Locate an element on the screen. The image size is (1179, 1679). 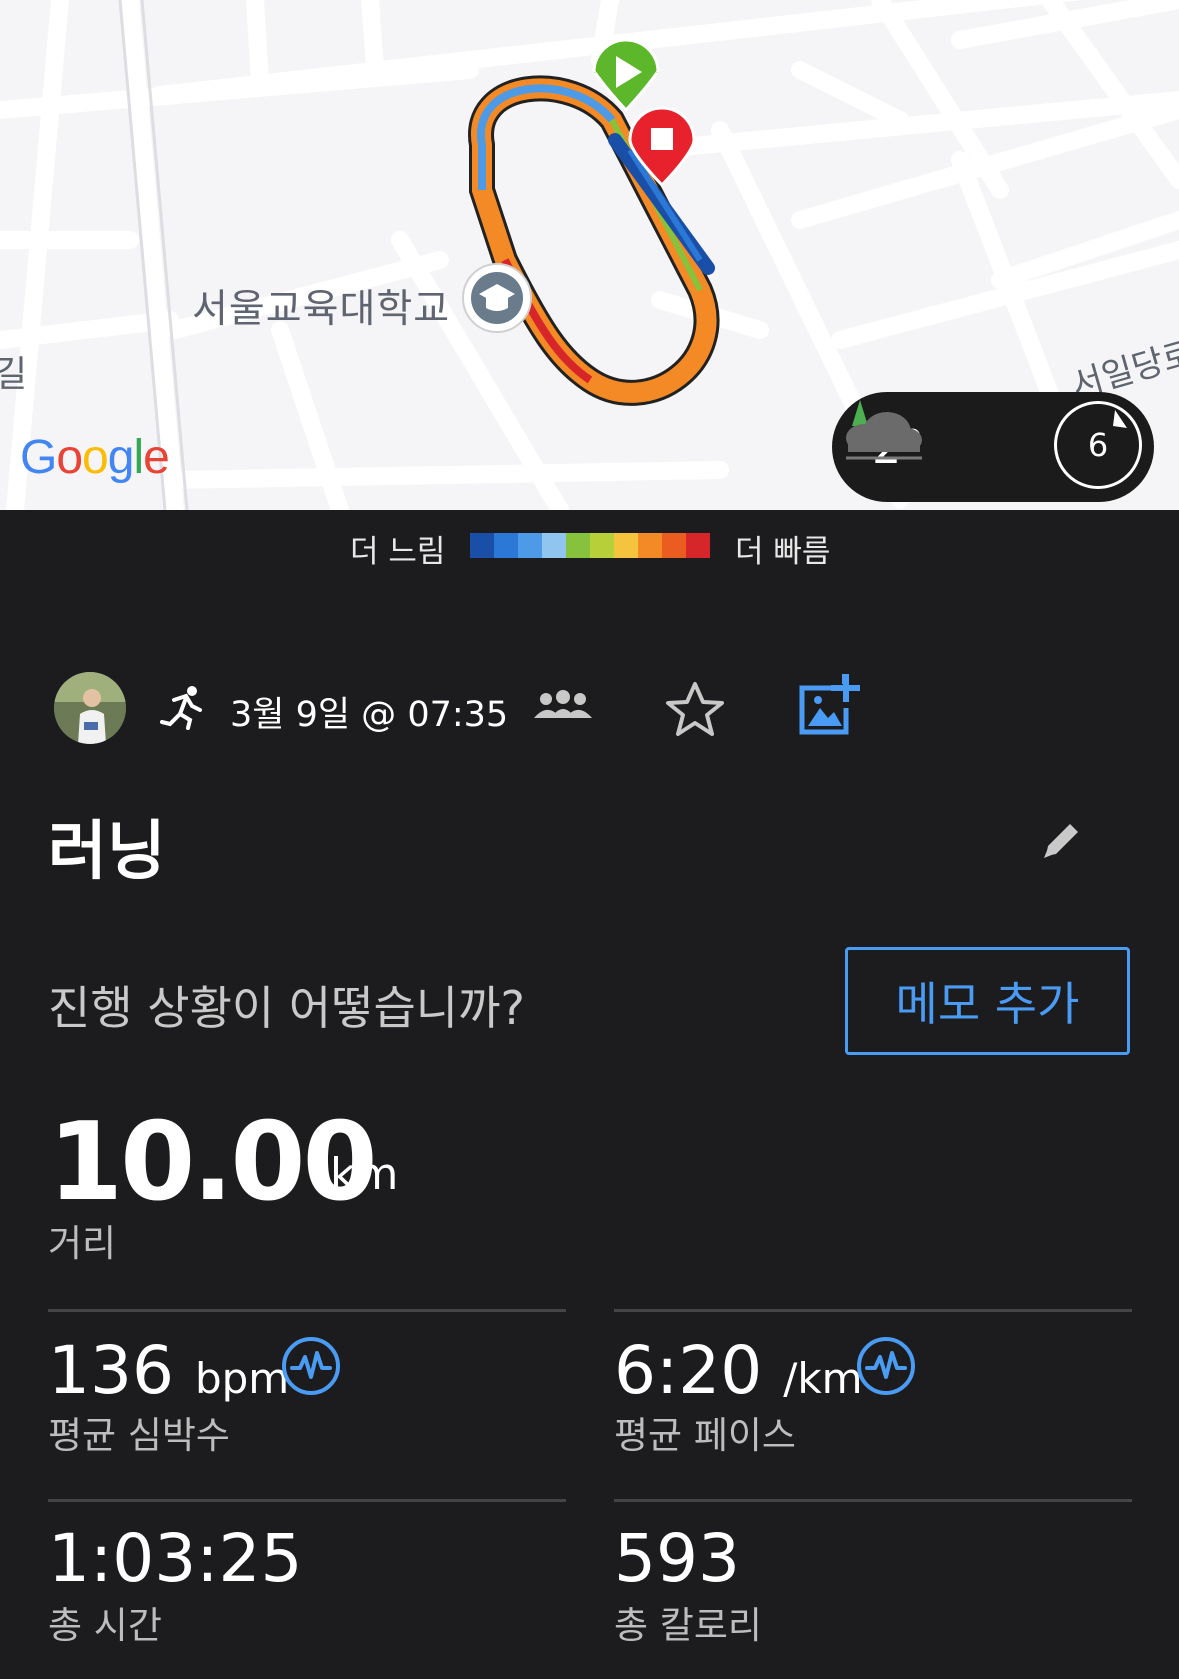
cloudy-tree-icon is located at coordinates (884, 430).